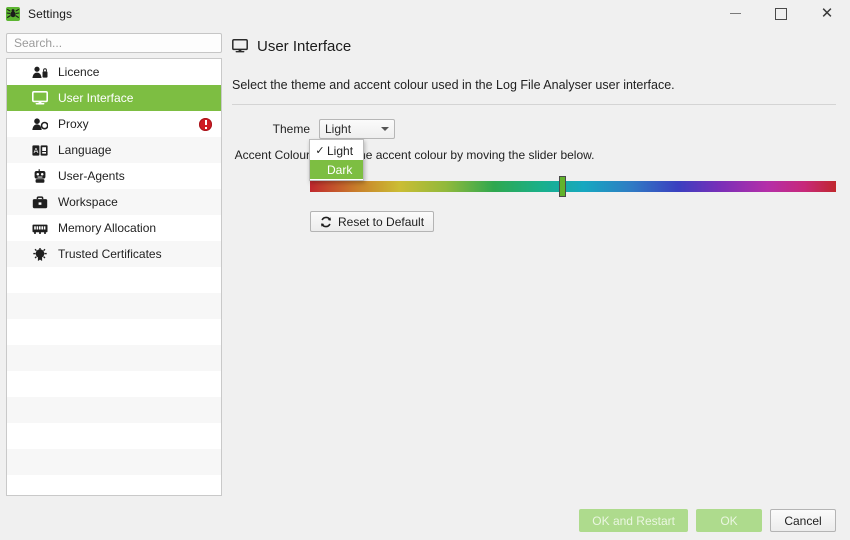  I want to click on check-icon: ✓, so click(320, 151).